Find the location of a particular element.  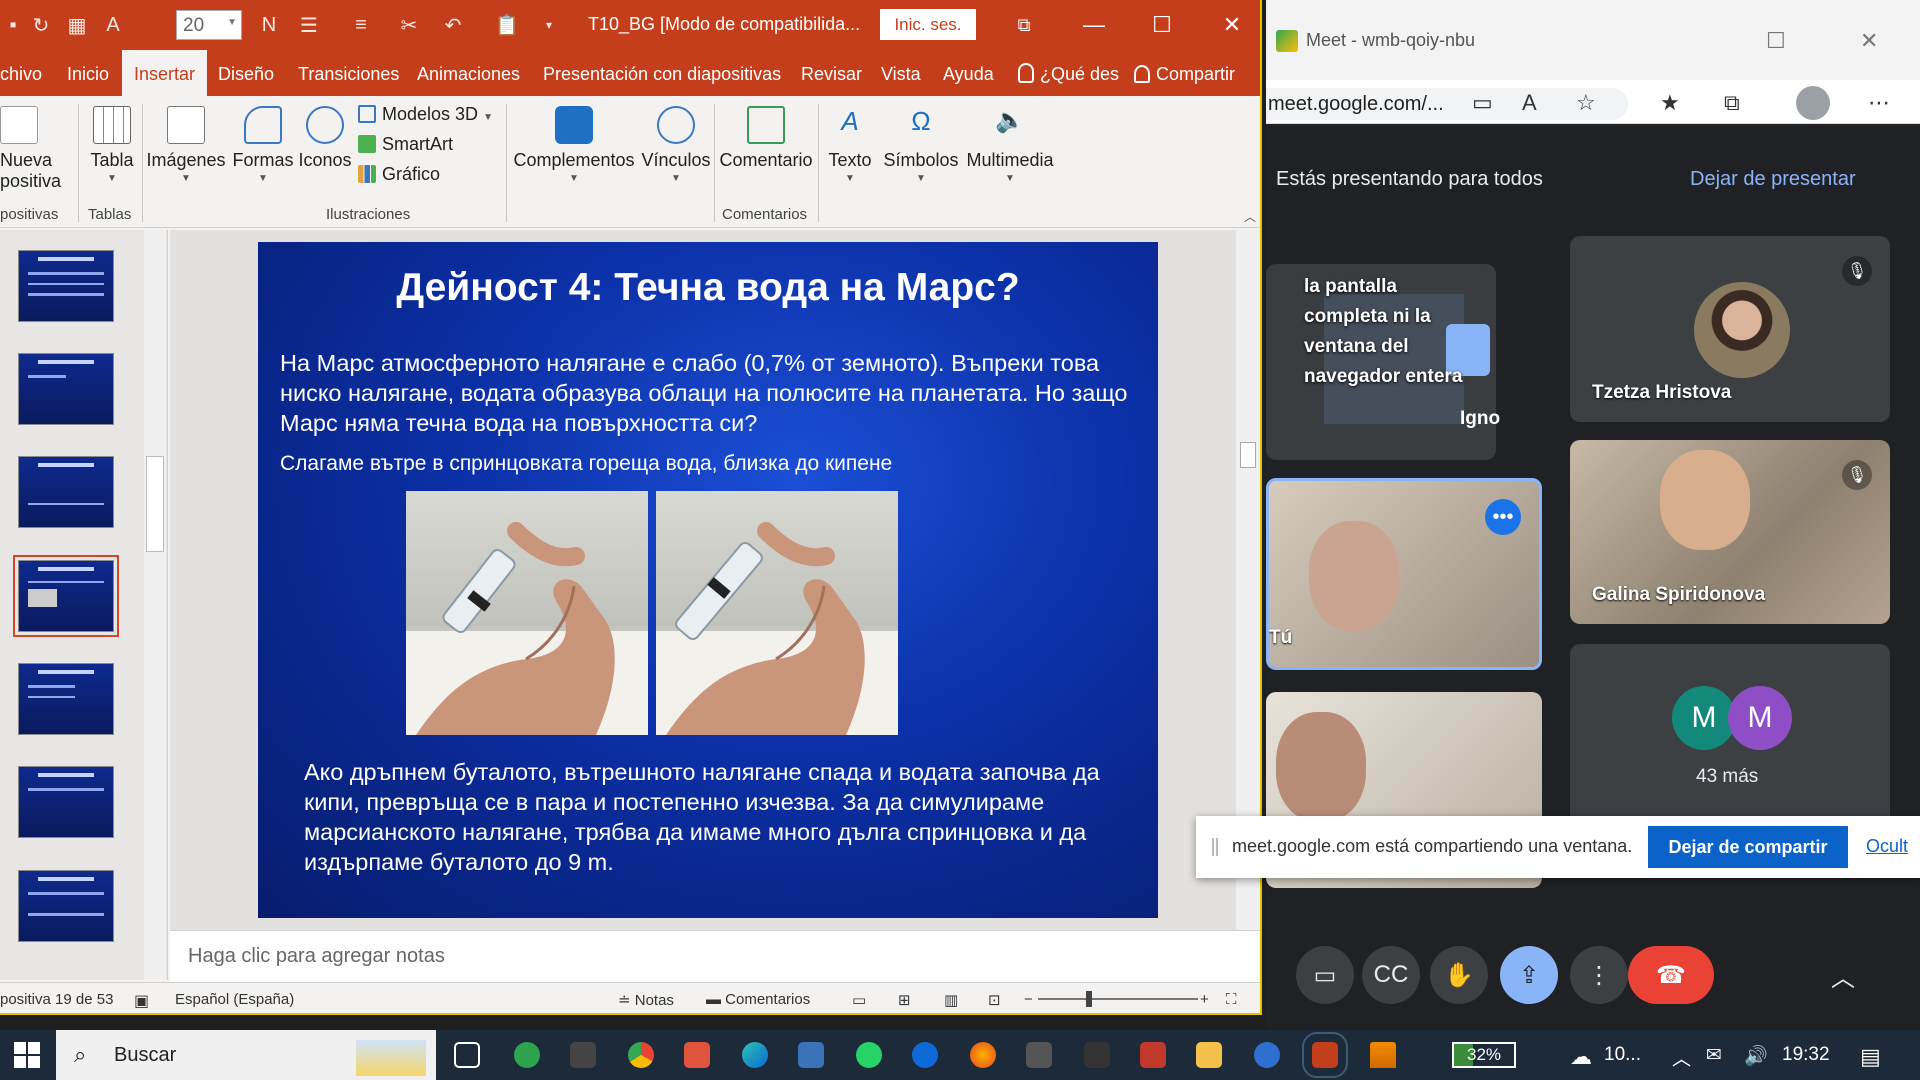

more-participants-tile: M M is located at coordinates (1730, 738).